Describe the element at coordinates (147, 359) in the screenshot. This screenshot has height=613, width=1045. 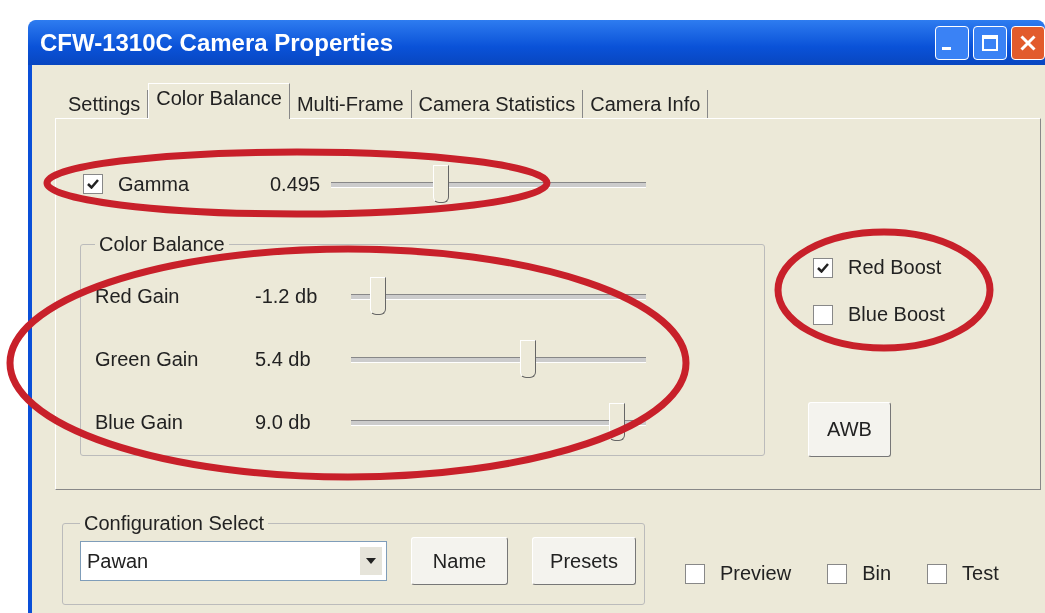
I see `slider-label: Green Gain` at that location.